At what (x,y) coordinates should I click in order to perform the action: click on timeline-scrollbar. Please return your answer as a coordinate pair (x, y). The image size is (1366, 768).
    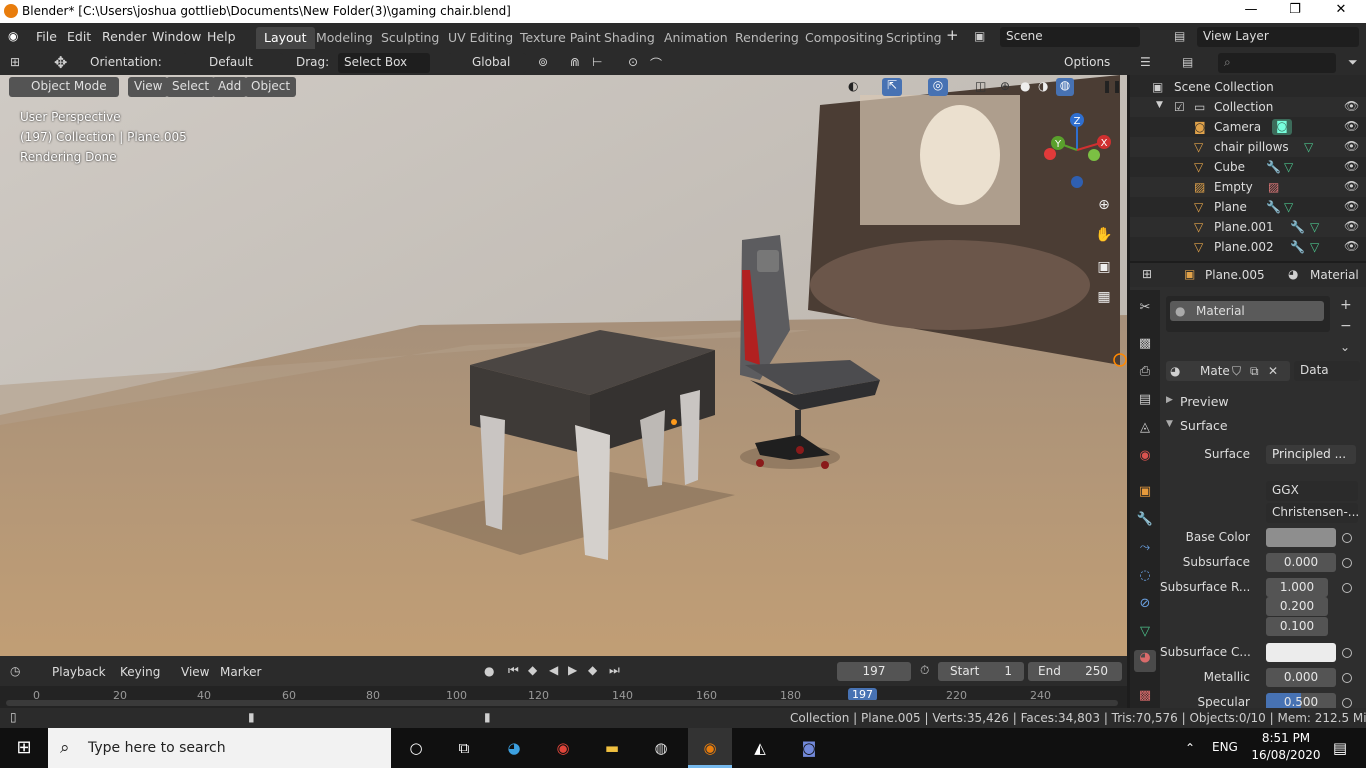
    Looking at the image, I should click on (562, 703).